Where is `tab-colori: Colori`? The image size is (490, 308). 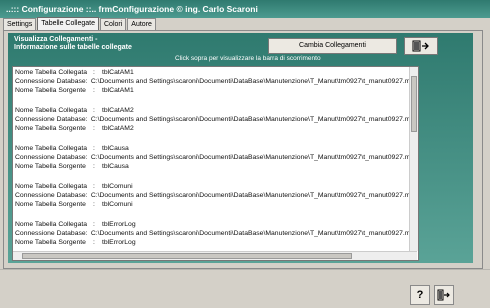
tab-colori: Colori is located at coordinates (113, 24).